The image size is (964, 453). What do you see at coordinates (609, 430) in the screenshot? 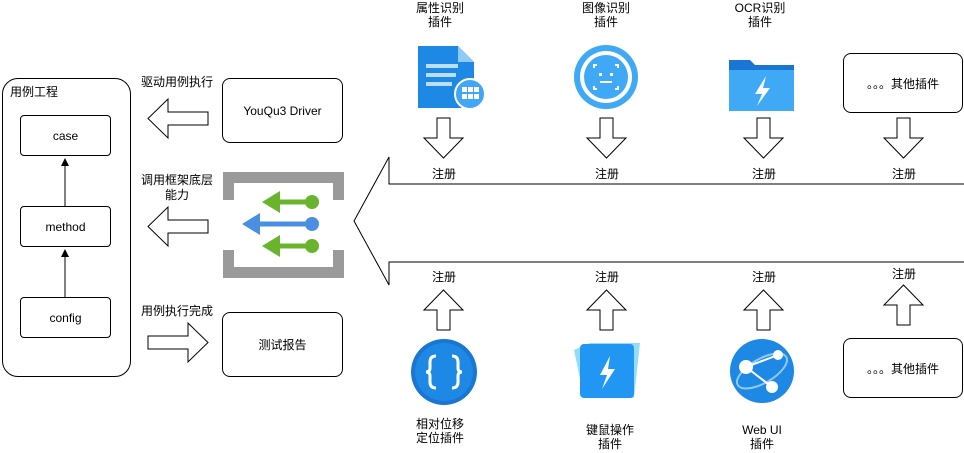
I see `keymouse-plugin-line1: 键鼠操作` at bounding box center [609, 430].